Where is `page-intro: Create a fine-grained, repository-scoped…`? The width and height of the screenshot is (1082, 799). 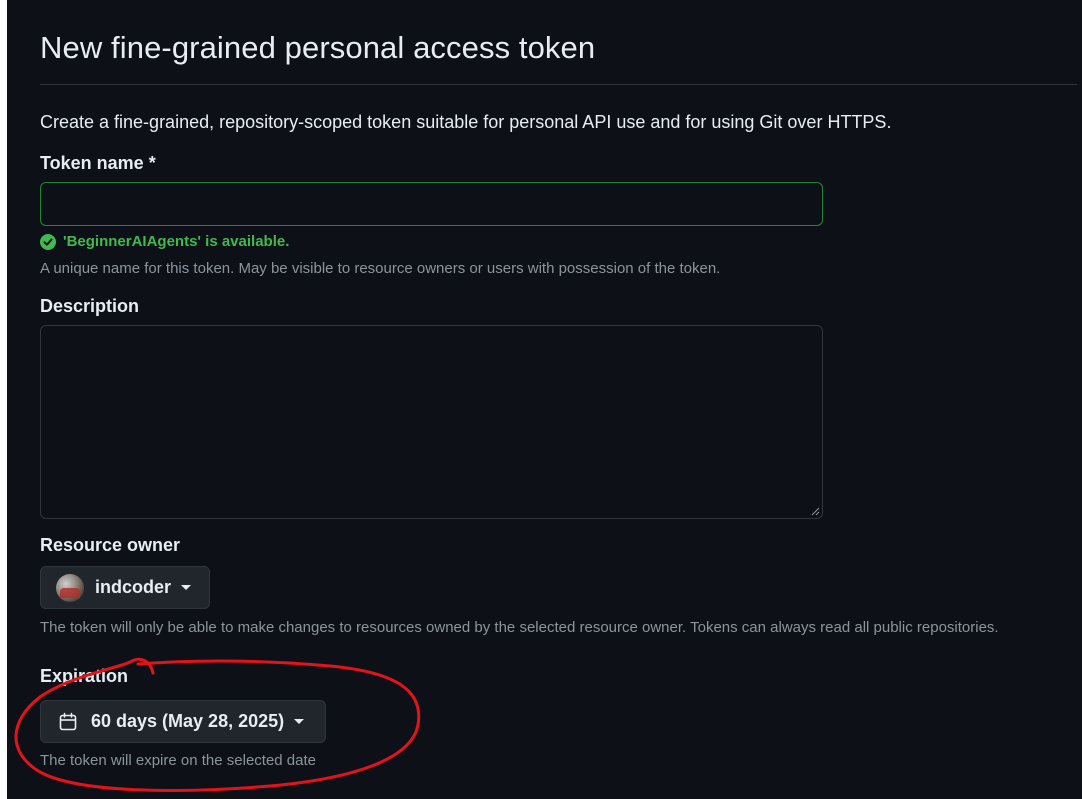 page-intro: Create a fine-grained, repository-scoped… is located at coordinates (466, 122).